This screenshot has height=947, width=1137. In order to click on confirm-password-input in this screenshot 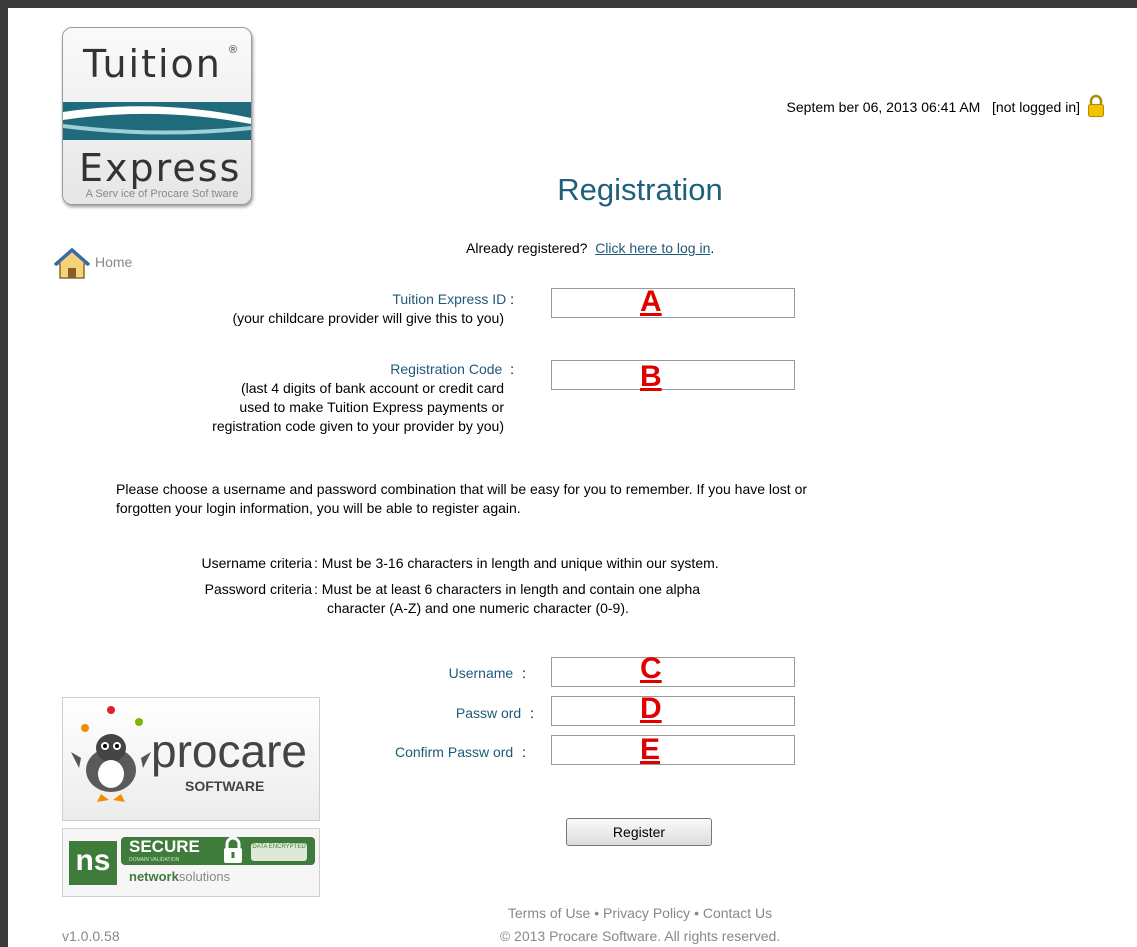, I will do `click(673, 750)`.